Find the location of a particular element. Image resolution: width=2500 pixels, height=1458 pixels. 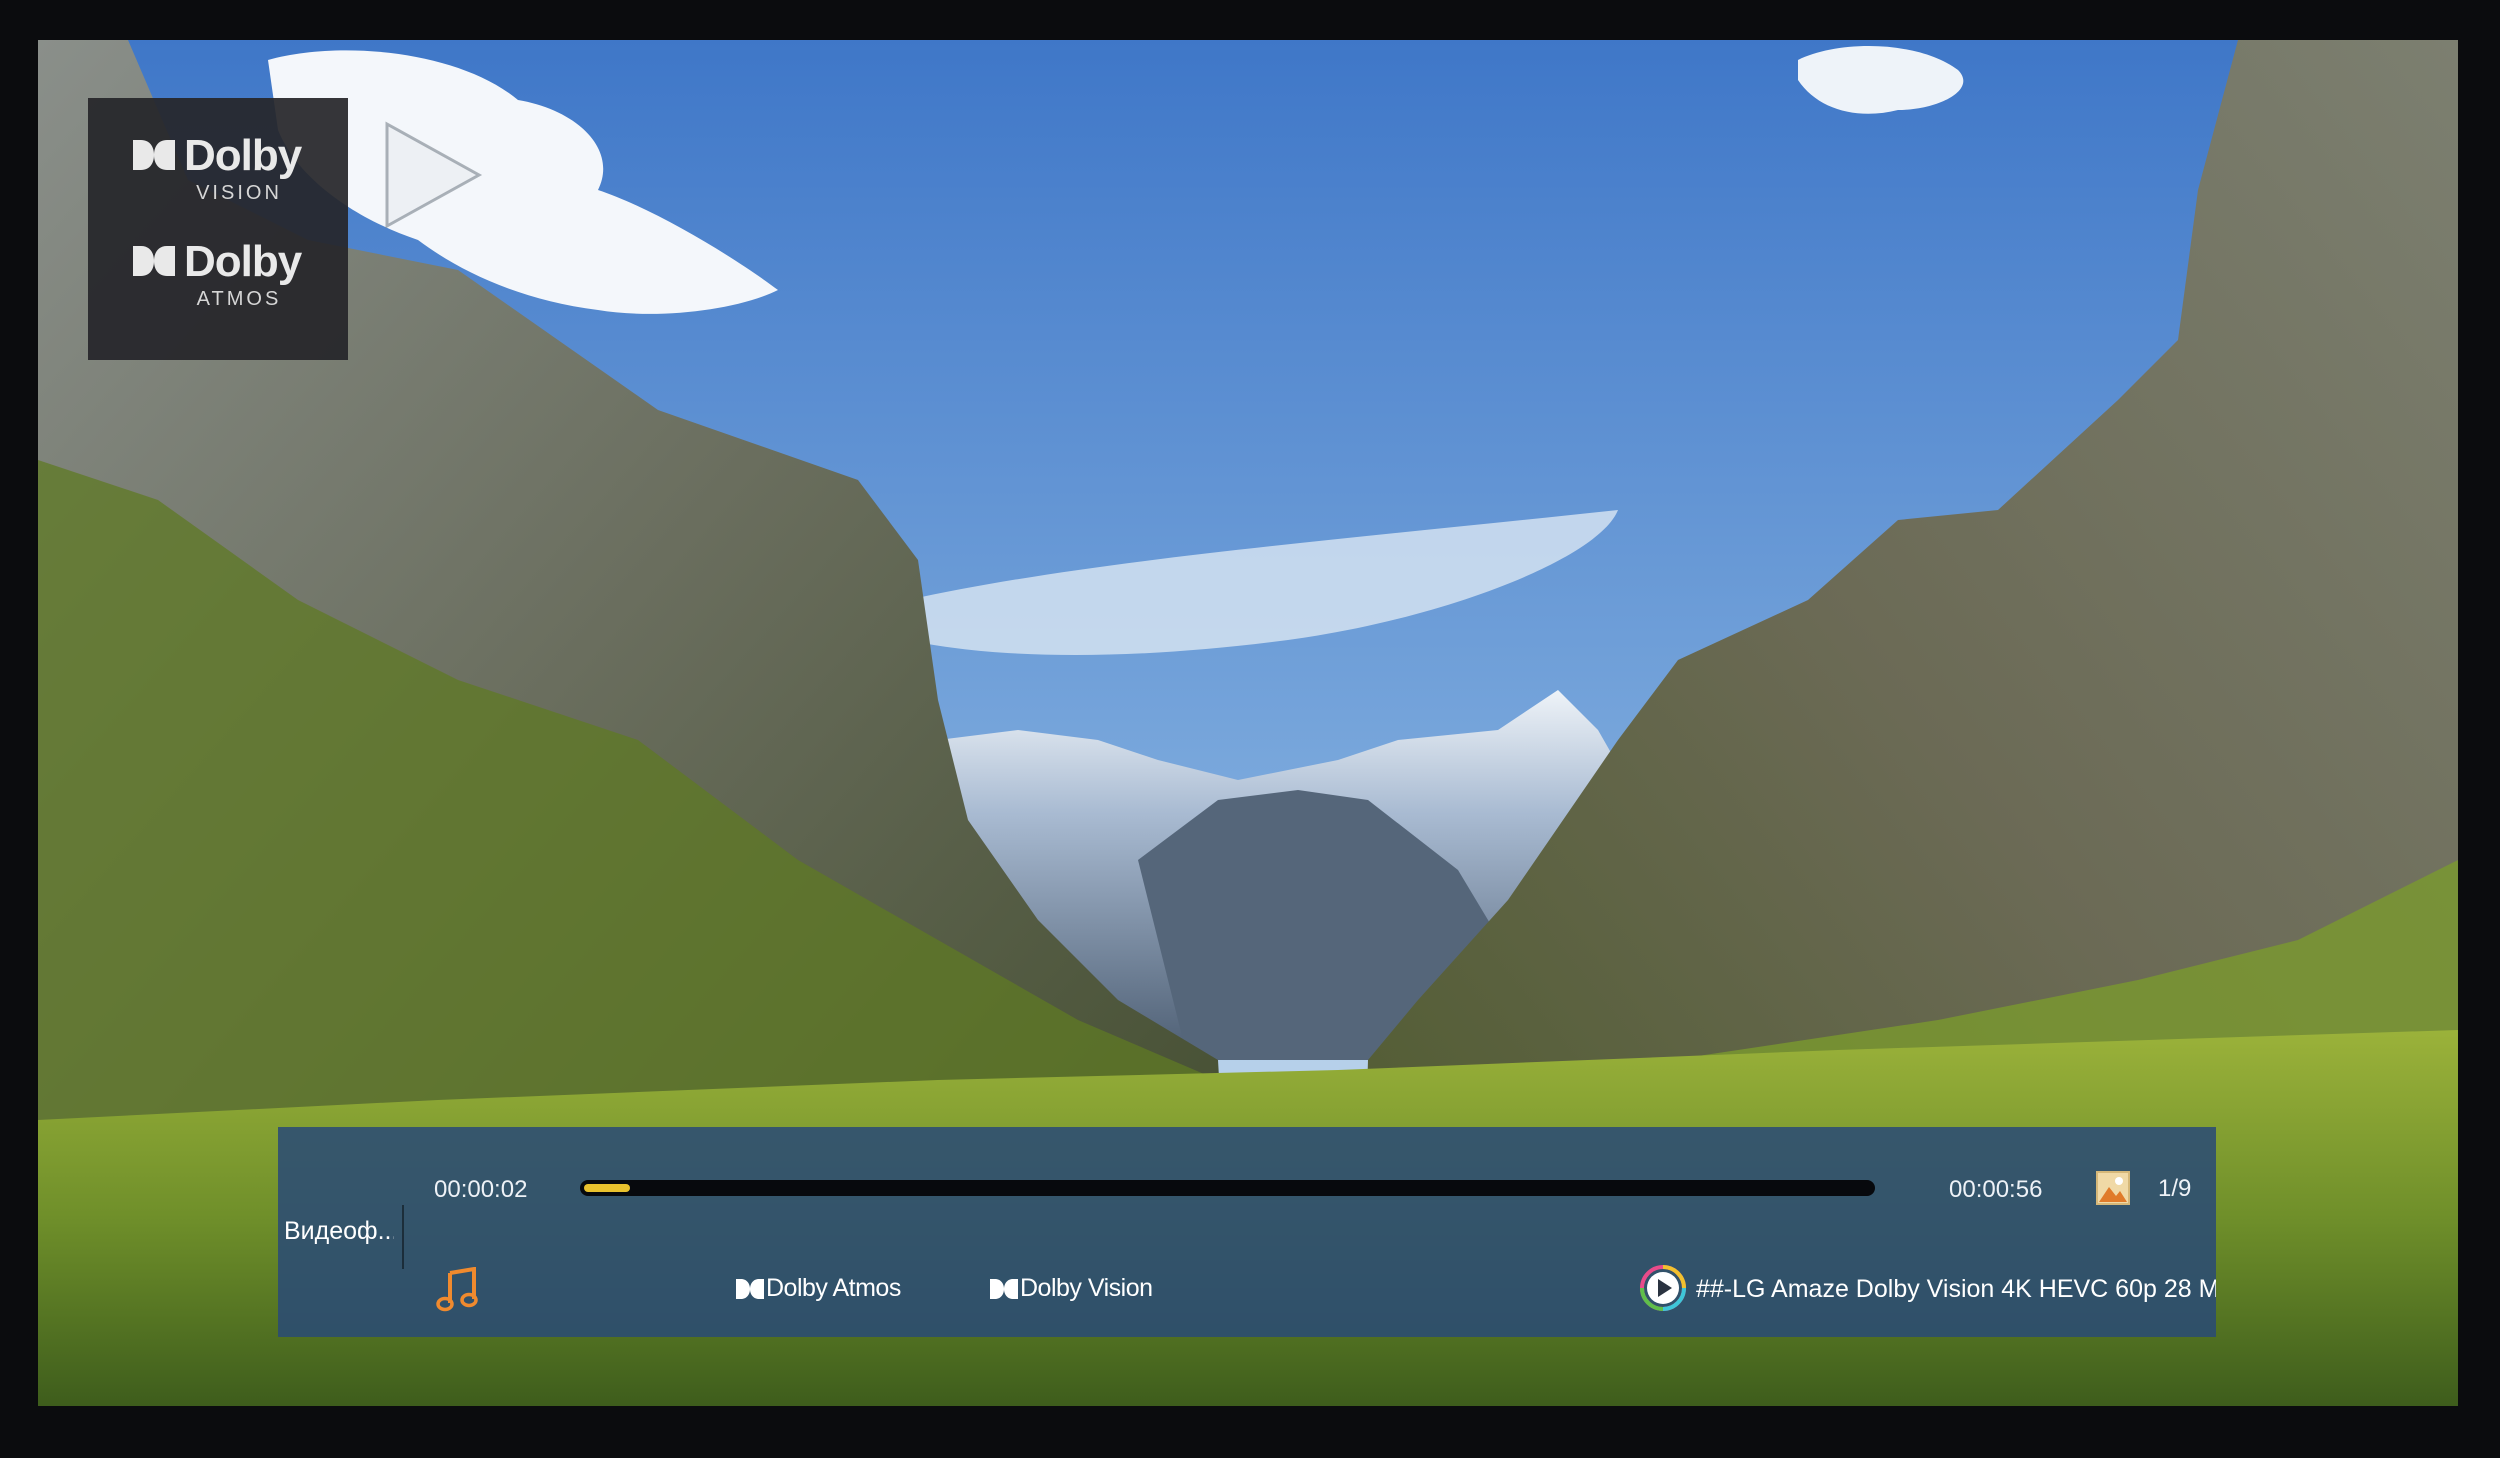

music-note-icon is located at coordinates (457, 1290).